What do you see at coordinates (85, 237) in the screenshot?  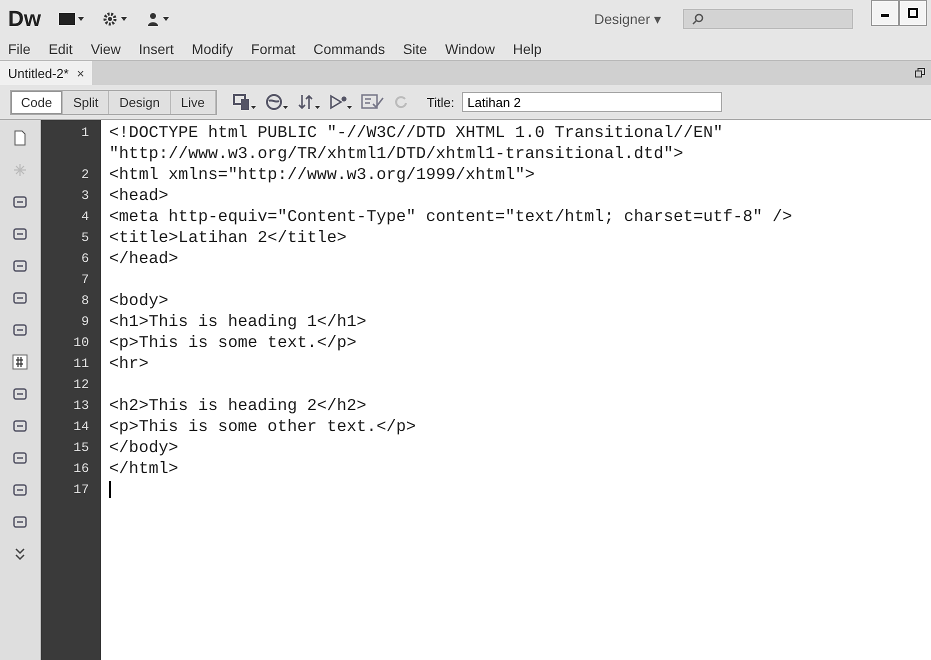 I see `line-number: 5` at bounding box center [85, 237].